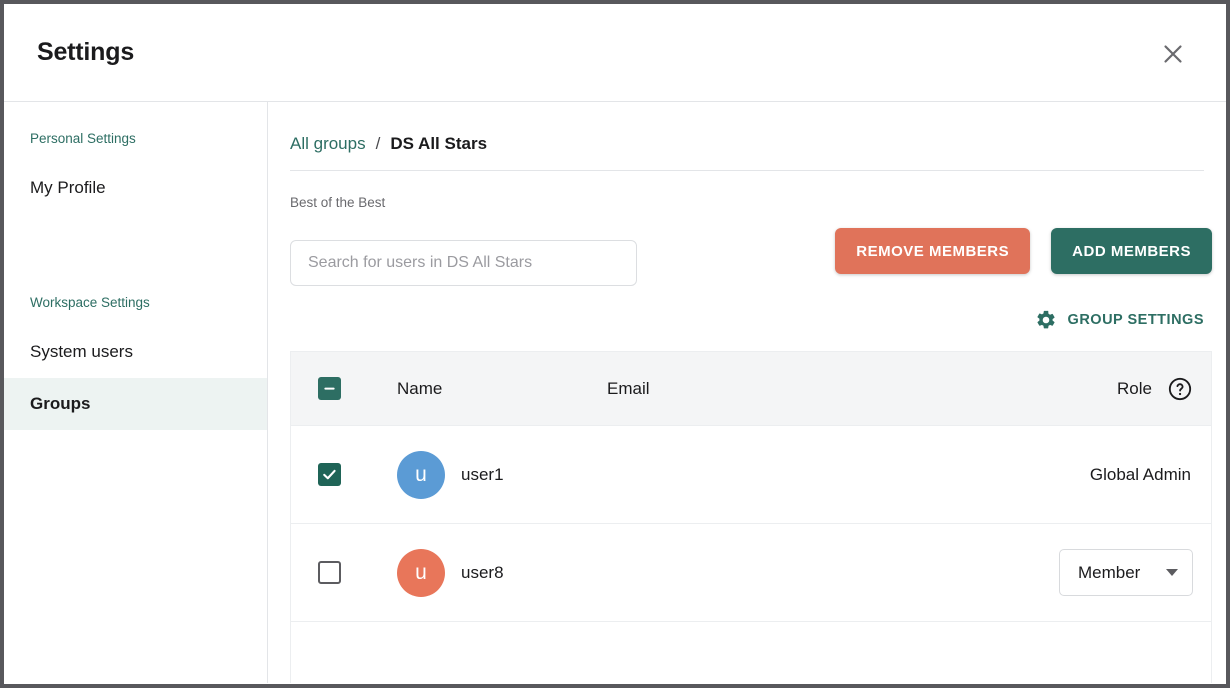  Describe the element at coordinates (344, 388) in the screenshot. I see `select-all-cell` at that location.